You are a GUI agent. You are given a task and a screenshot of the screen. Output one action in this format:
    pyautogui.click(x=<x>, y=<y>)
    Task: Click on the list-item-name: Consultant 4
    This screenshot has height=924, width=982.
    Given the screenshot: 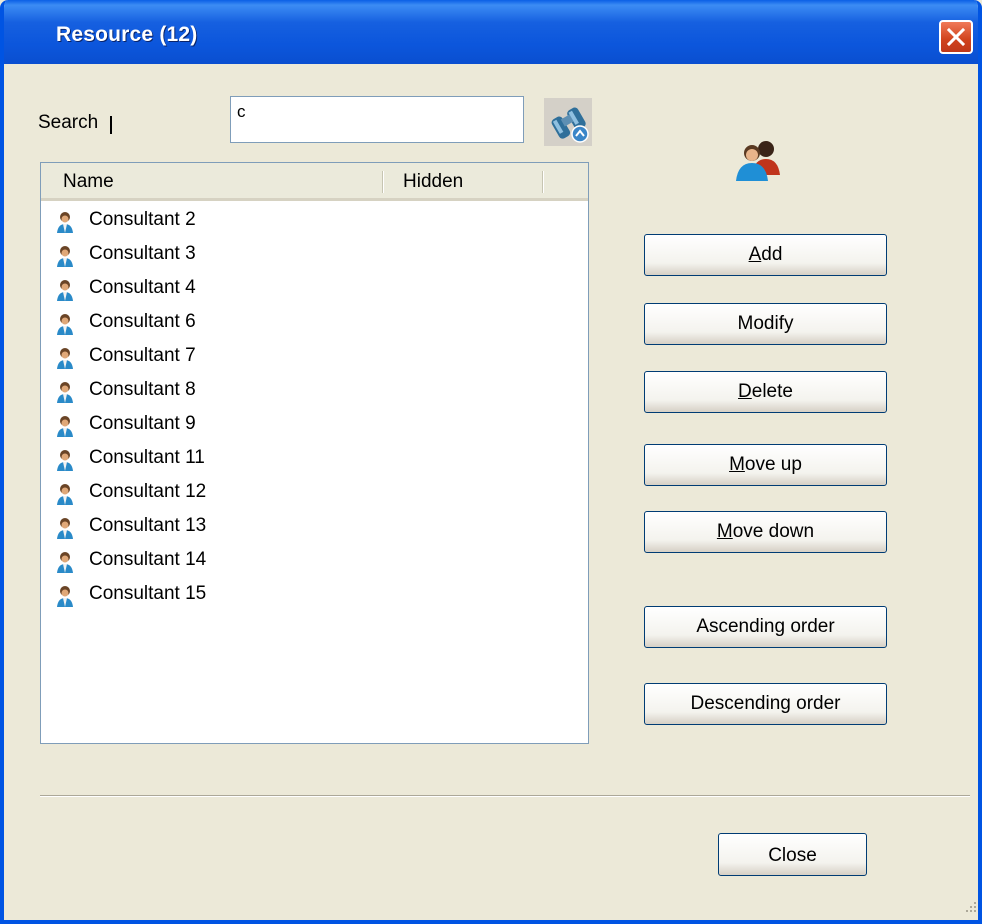 What is the action you would take?
    pyautogui.click(x=142, y=287)
    